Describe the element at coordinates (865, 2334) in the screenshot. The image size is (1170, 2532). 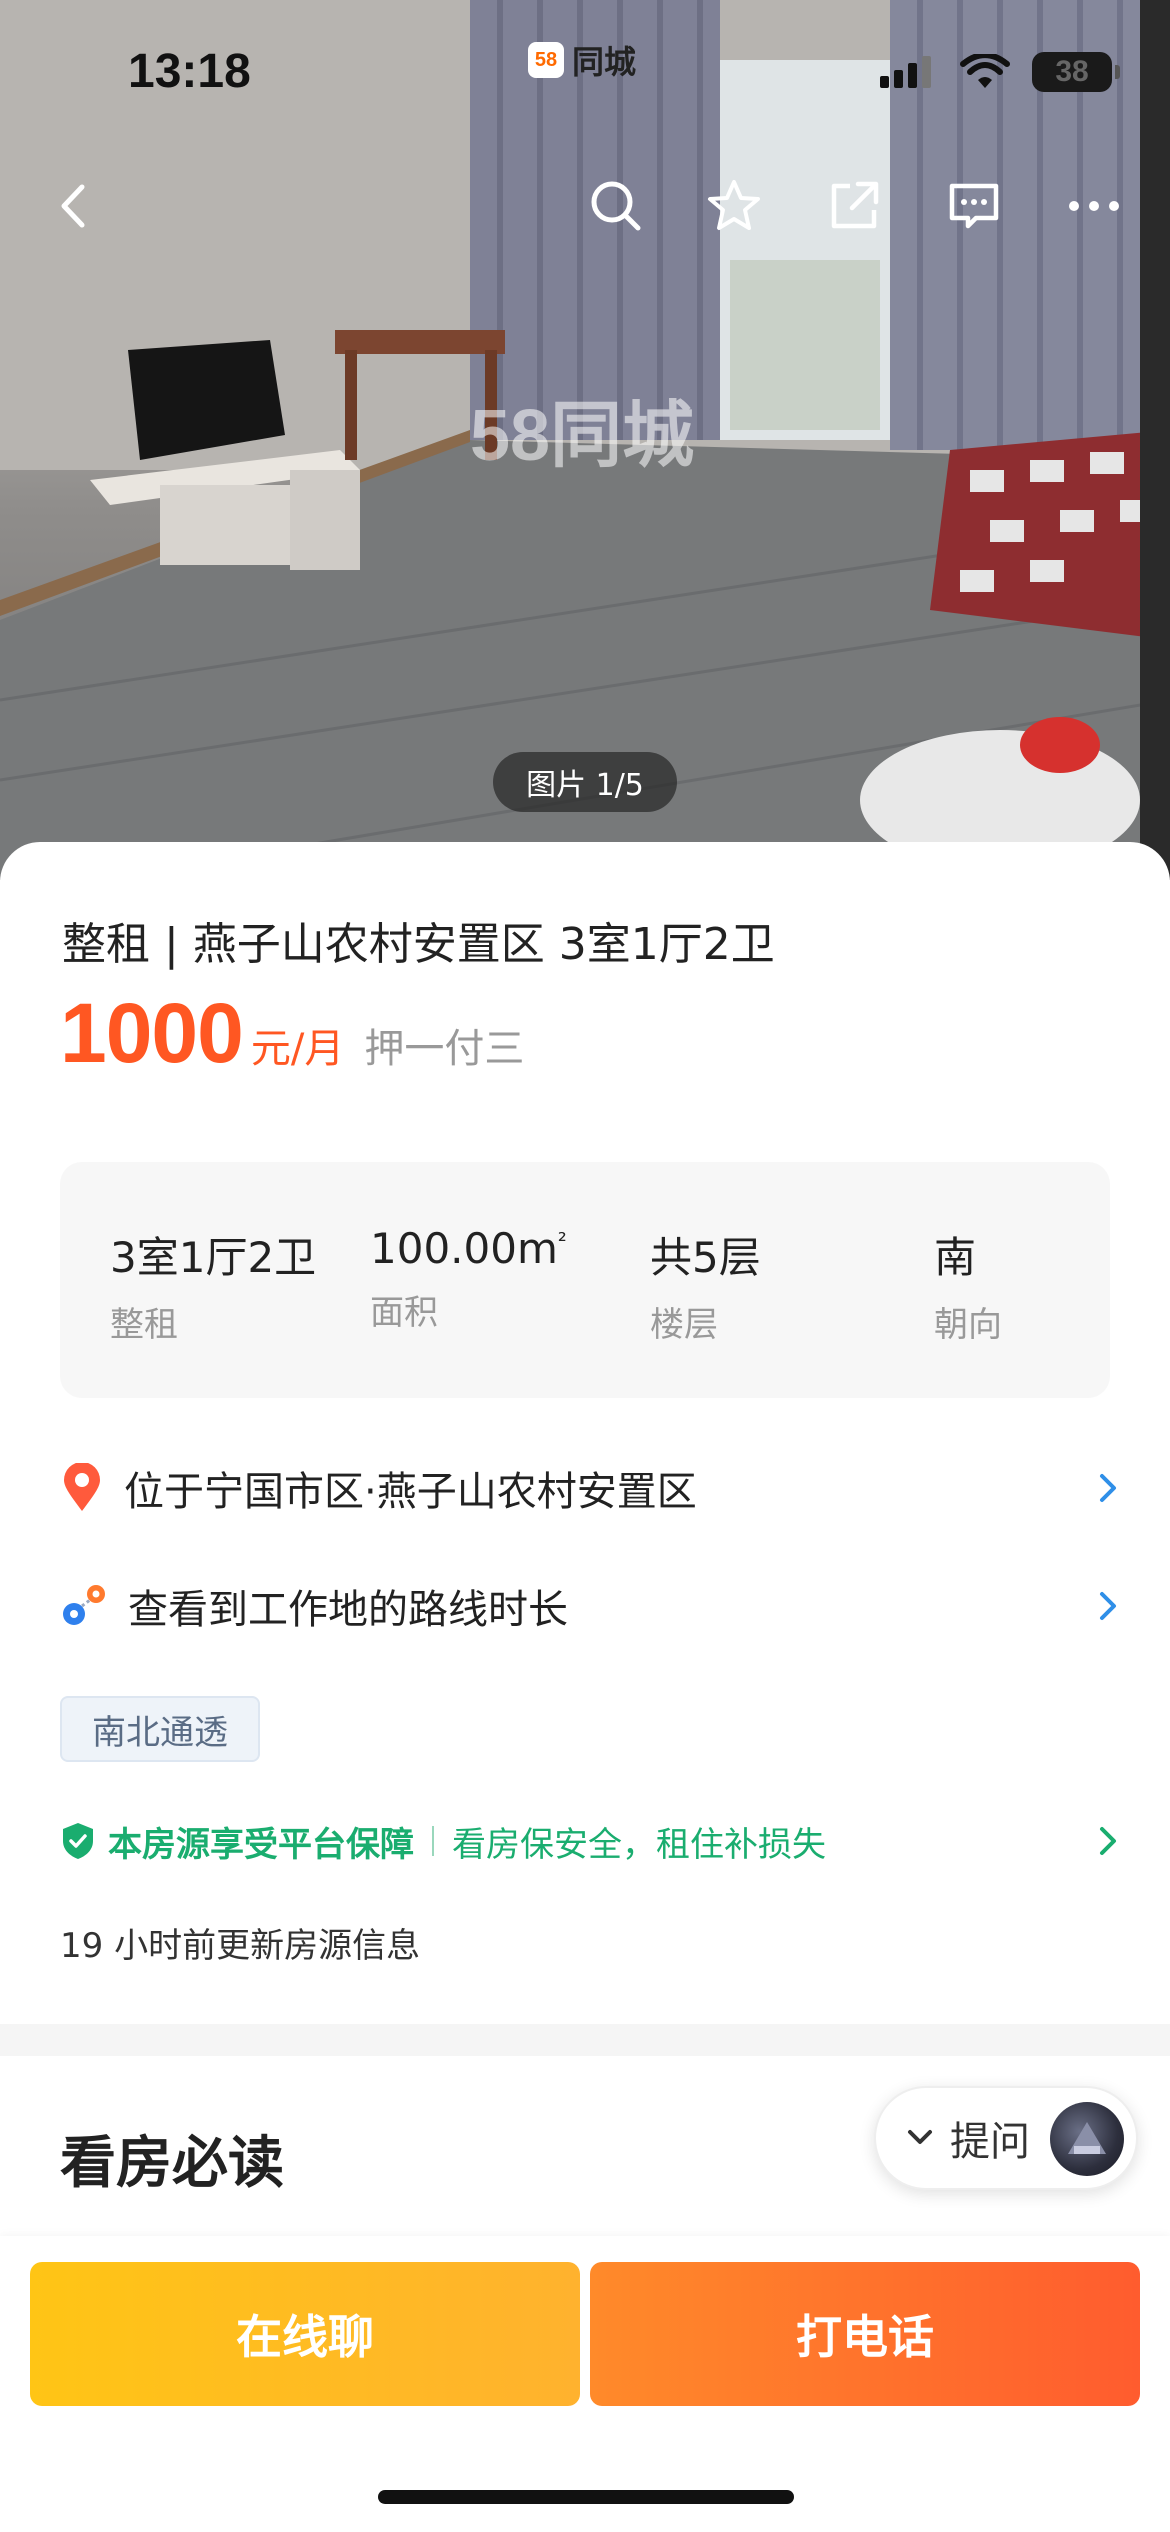
I see `call-button: 打电话` at that location.